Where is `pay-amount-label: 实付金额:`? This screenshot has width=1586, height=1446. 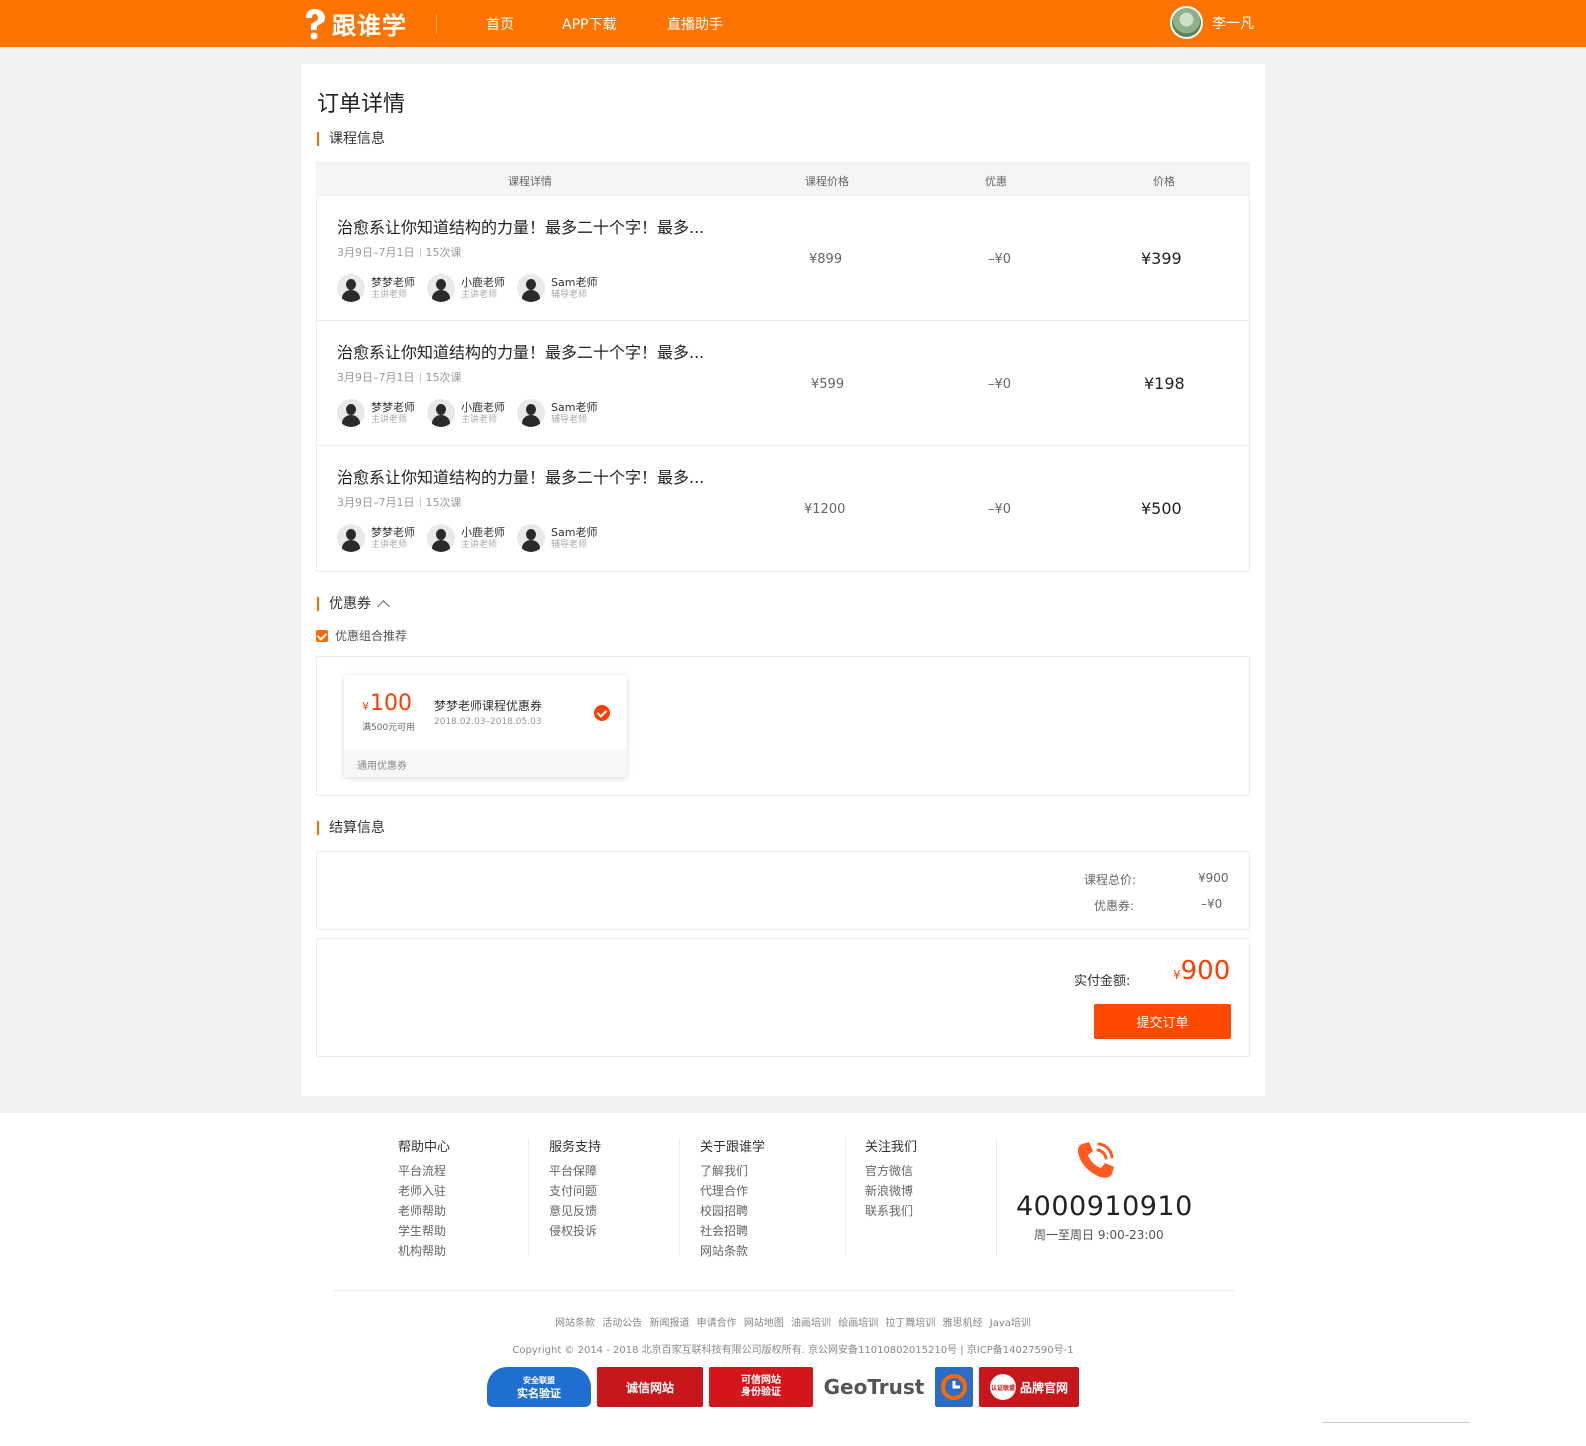 pay-amount-label: 实付金额: is located at coordinates (1102, 981).